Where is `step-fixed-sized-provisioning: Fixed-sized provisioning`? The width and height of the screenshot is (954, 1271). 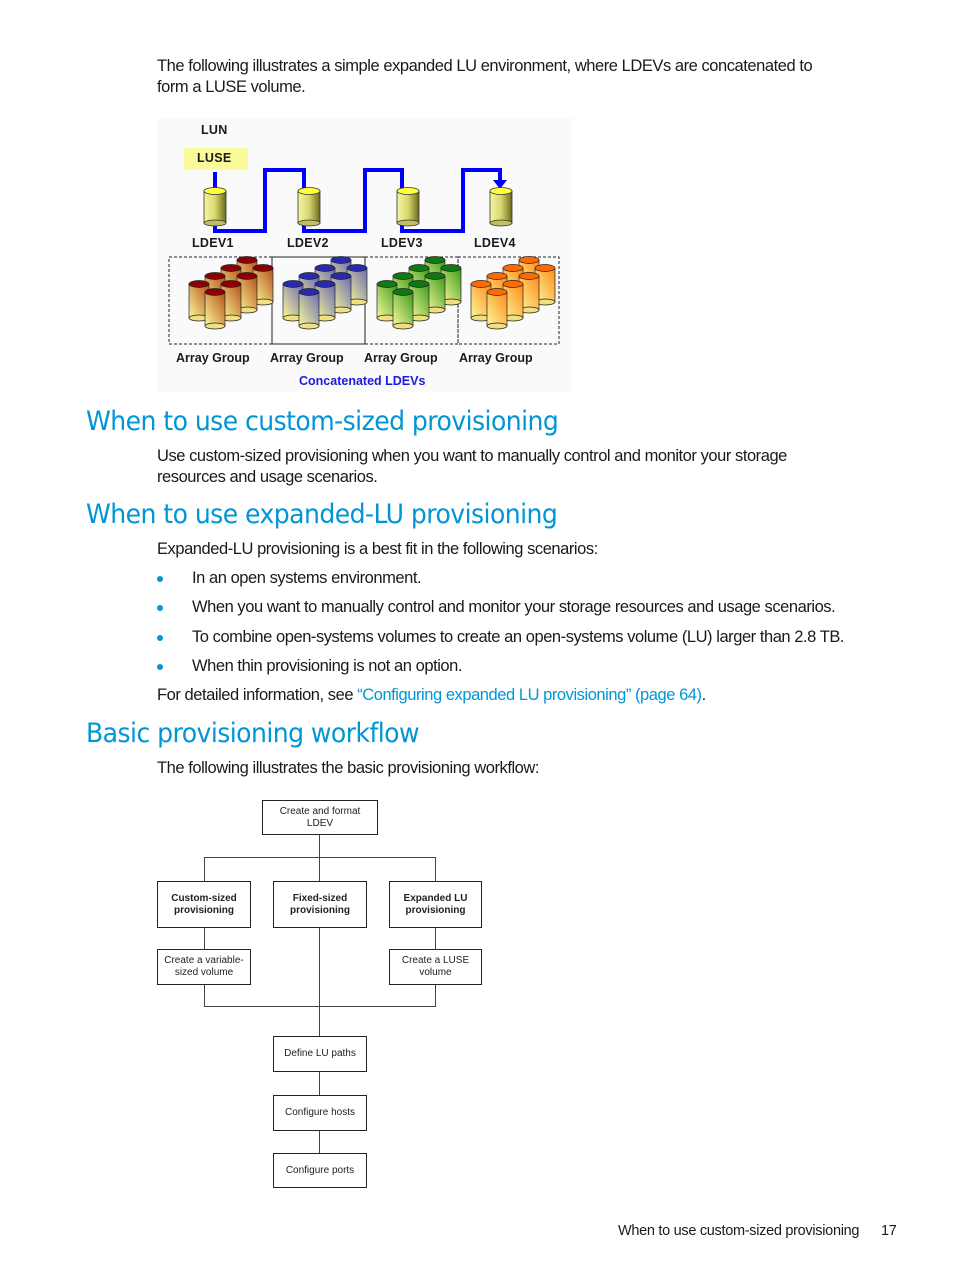
step-fixed-sized-provisioning: Fixed-sized provisioning is located at coordinates (320, 904).